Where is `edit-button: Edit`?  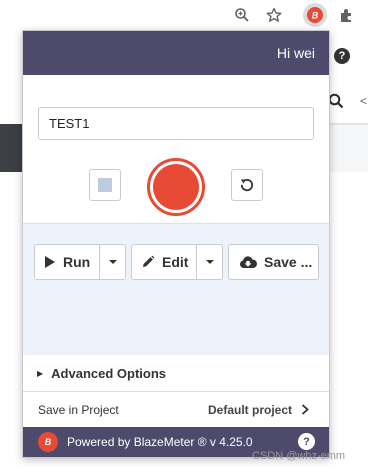
edit-button: Edit is located at coordinates (164, 262).